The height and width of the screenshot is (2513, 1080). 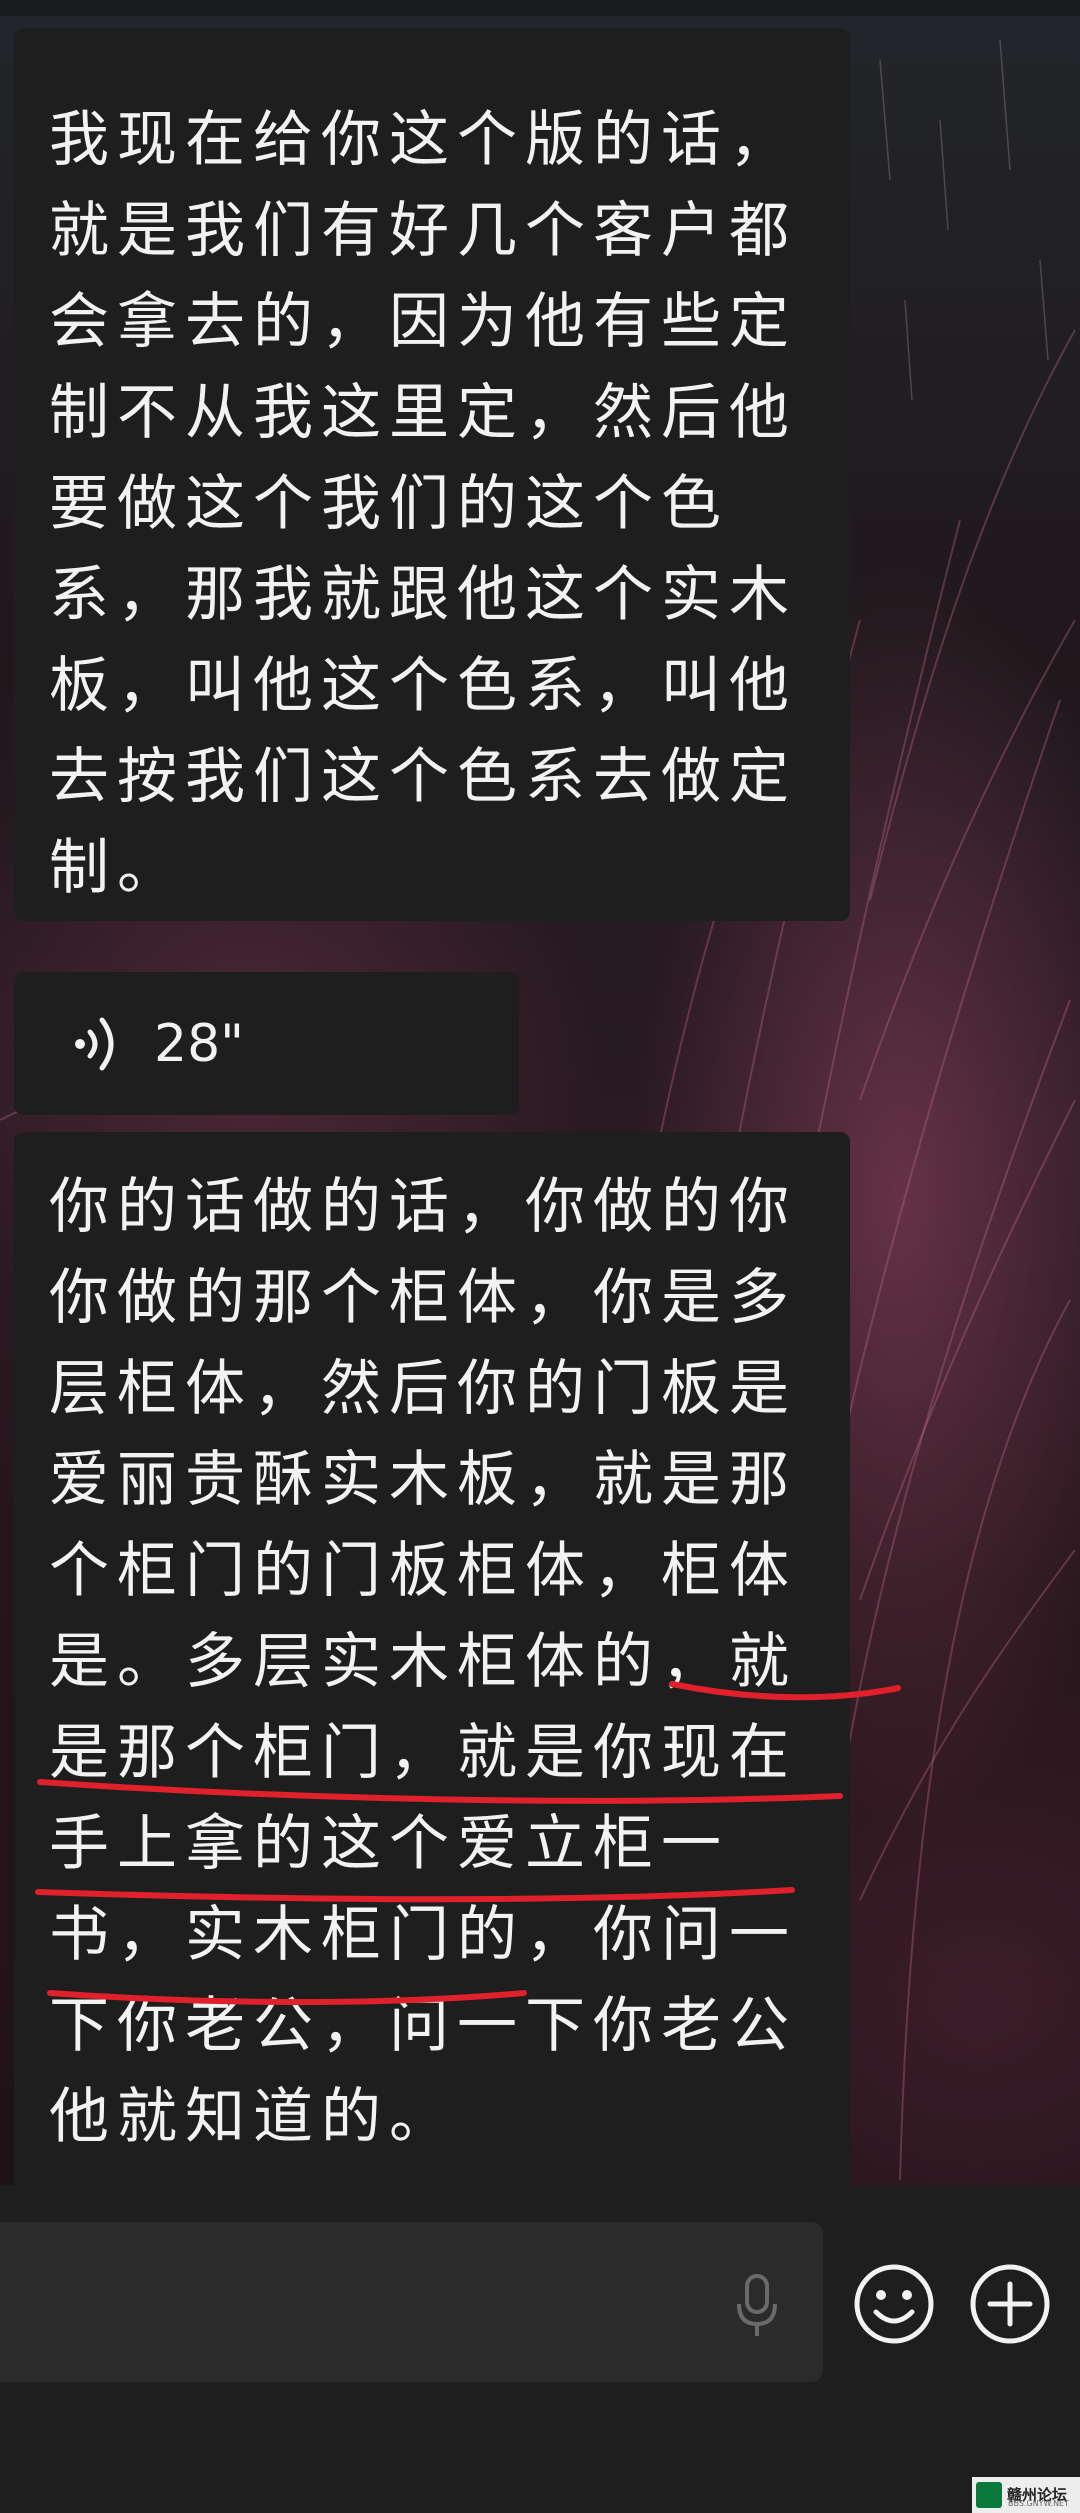 I want to click on forum-logo-icon, so click(x=989, y=2495).